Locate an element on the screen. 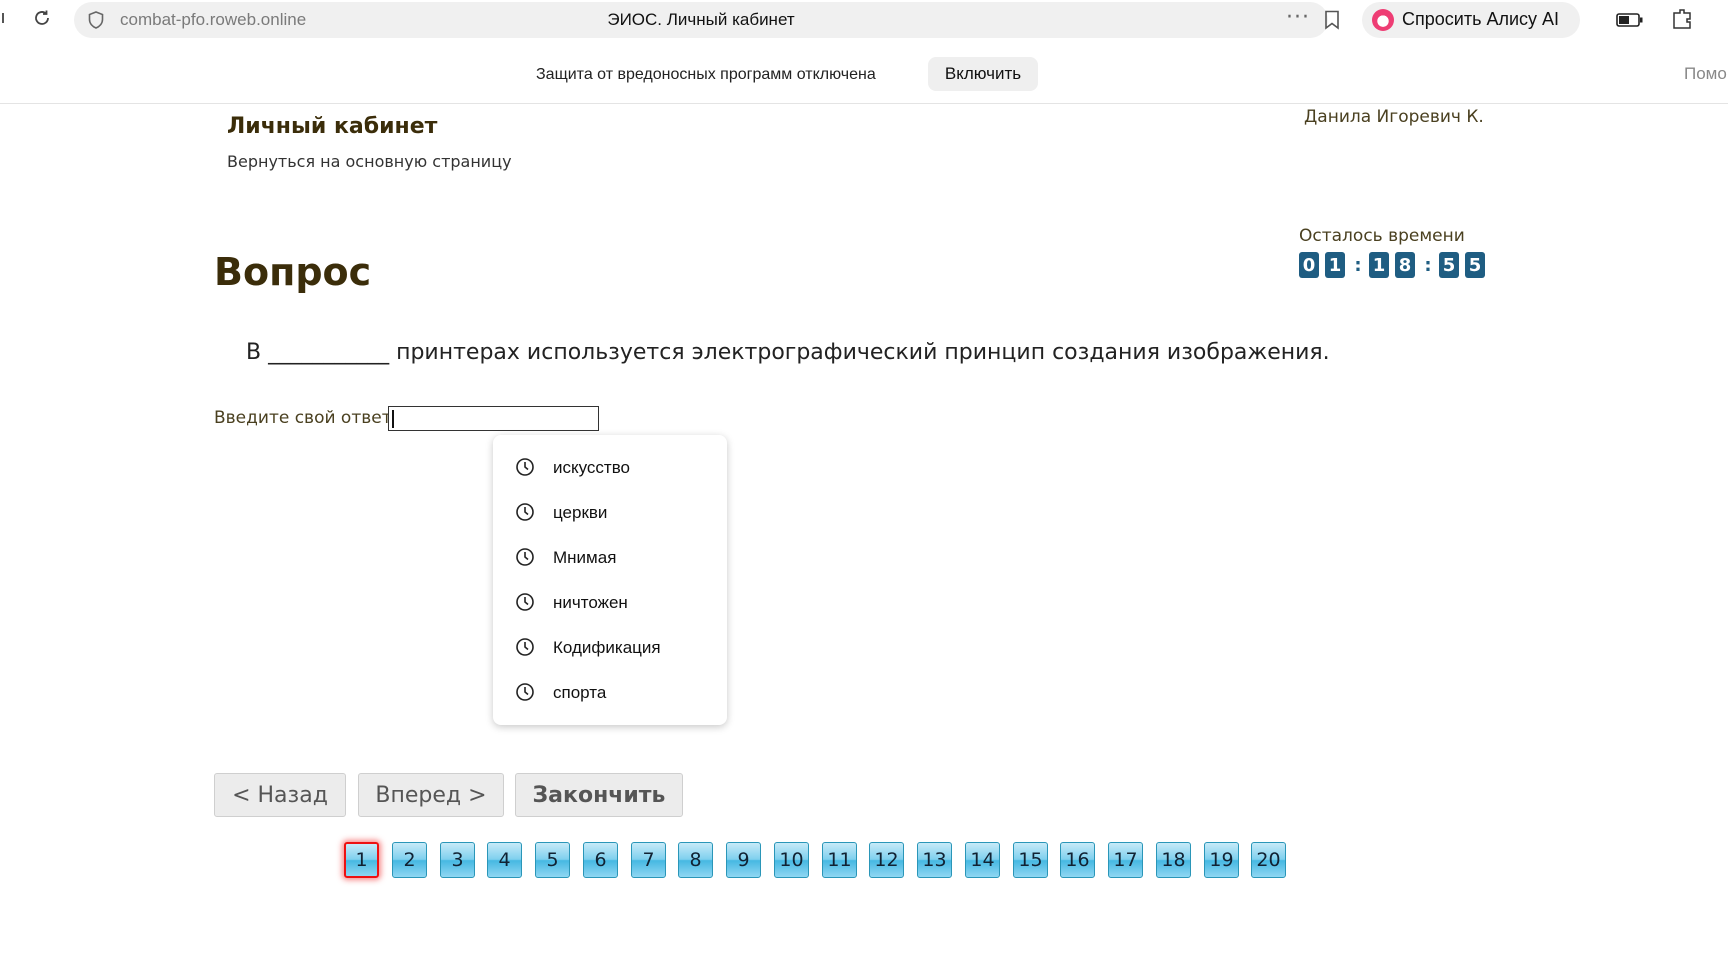 This screenshot has height=972, width=1728. forward-button: Вперед > is located at coordinates (431, 795).